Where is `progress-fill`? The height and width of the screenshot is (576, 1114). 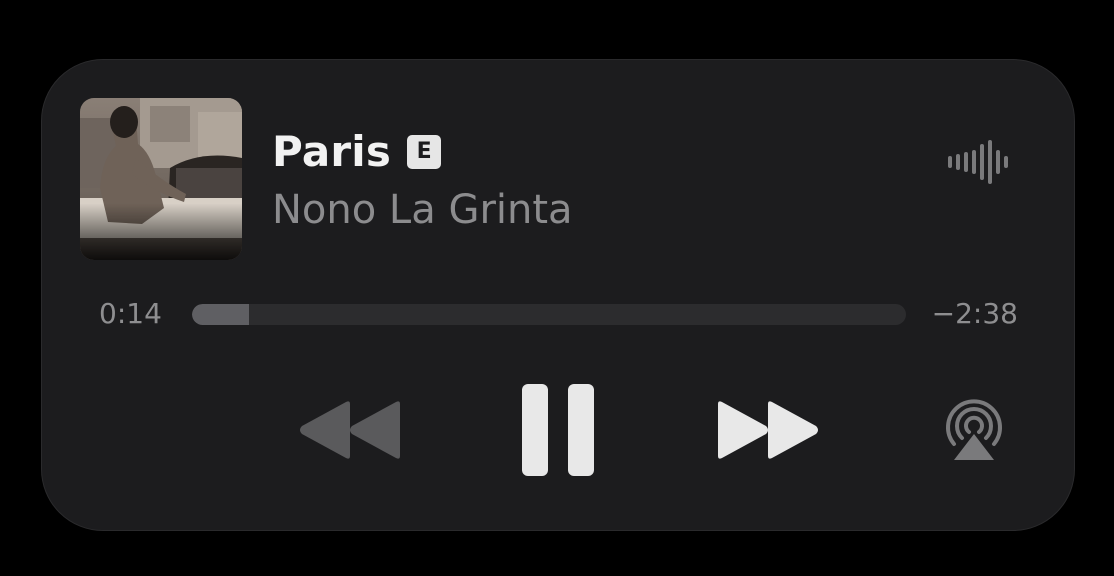
progress-fill is located at coordinates (221, 314).